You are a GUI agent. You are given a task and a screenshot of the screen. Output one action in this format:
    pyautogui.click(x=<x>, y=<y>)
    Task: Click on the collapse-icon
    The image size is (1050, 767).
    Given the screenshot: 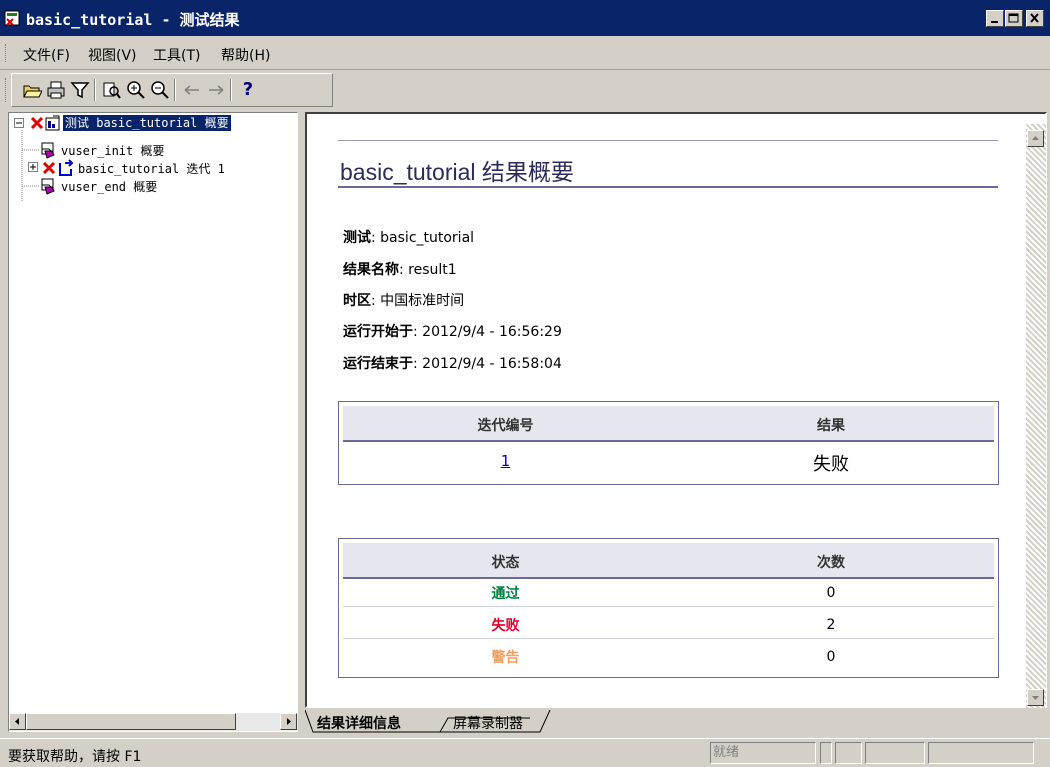 What is the action you would take?
    pyautogui.click(x=19, y=125)
    